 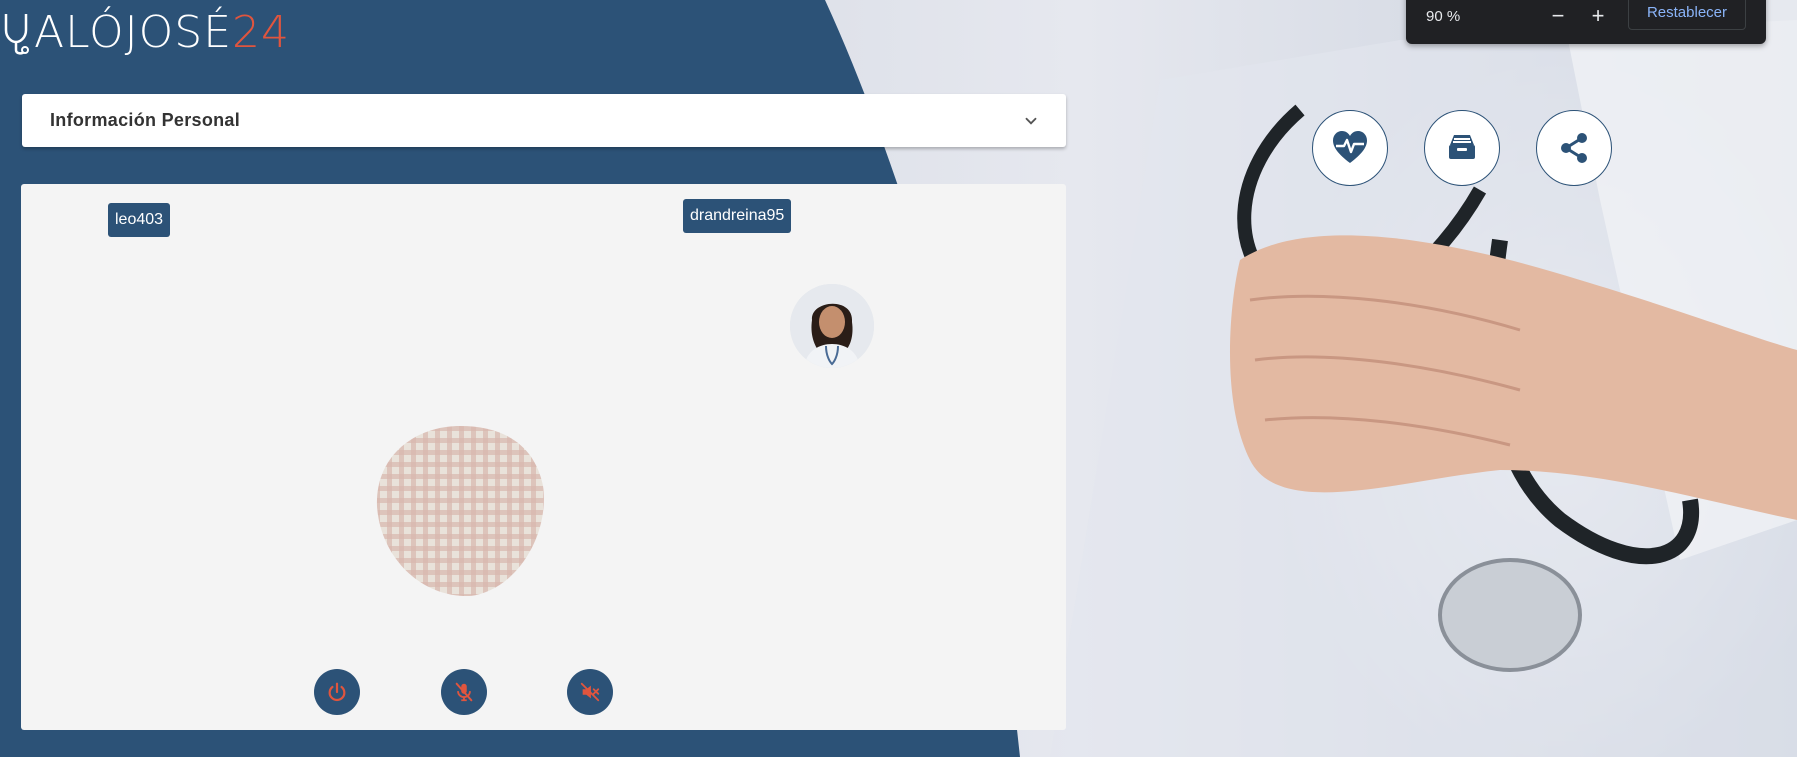 What do you see at coordinates (544, 120) in the screenshot?
I see `personal-info-accordion: Información Personal` at bounding box center [544, 120].